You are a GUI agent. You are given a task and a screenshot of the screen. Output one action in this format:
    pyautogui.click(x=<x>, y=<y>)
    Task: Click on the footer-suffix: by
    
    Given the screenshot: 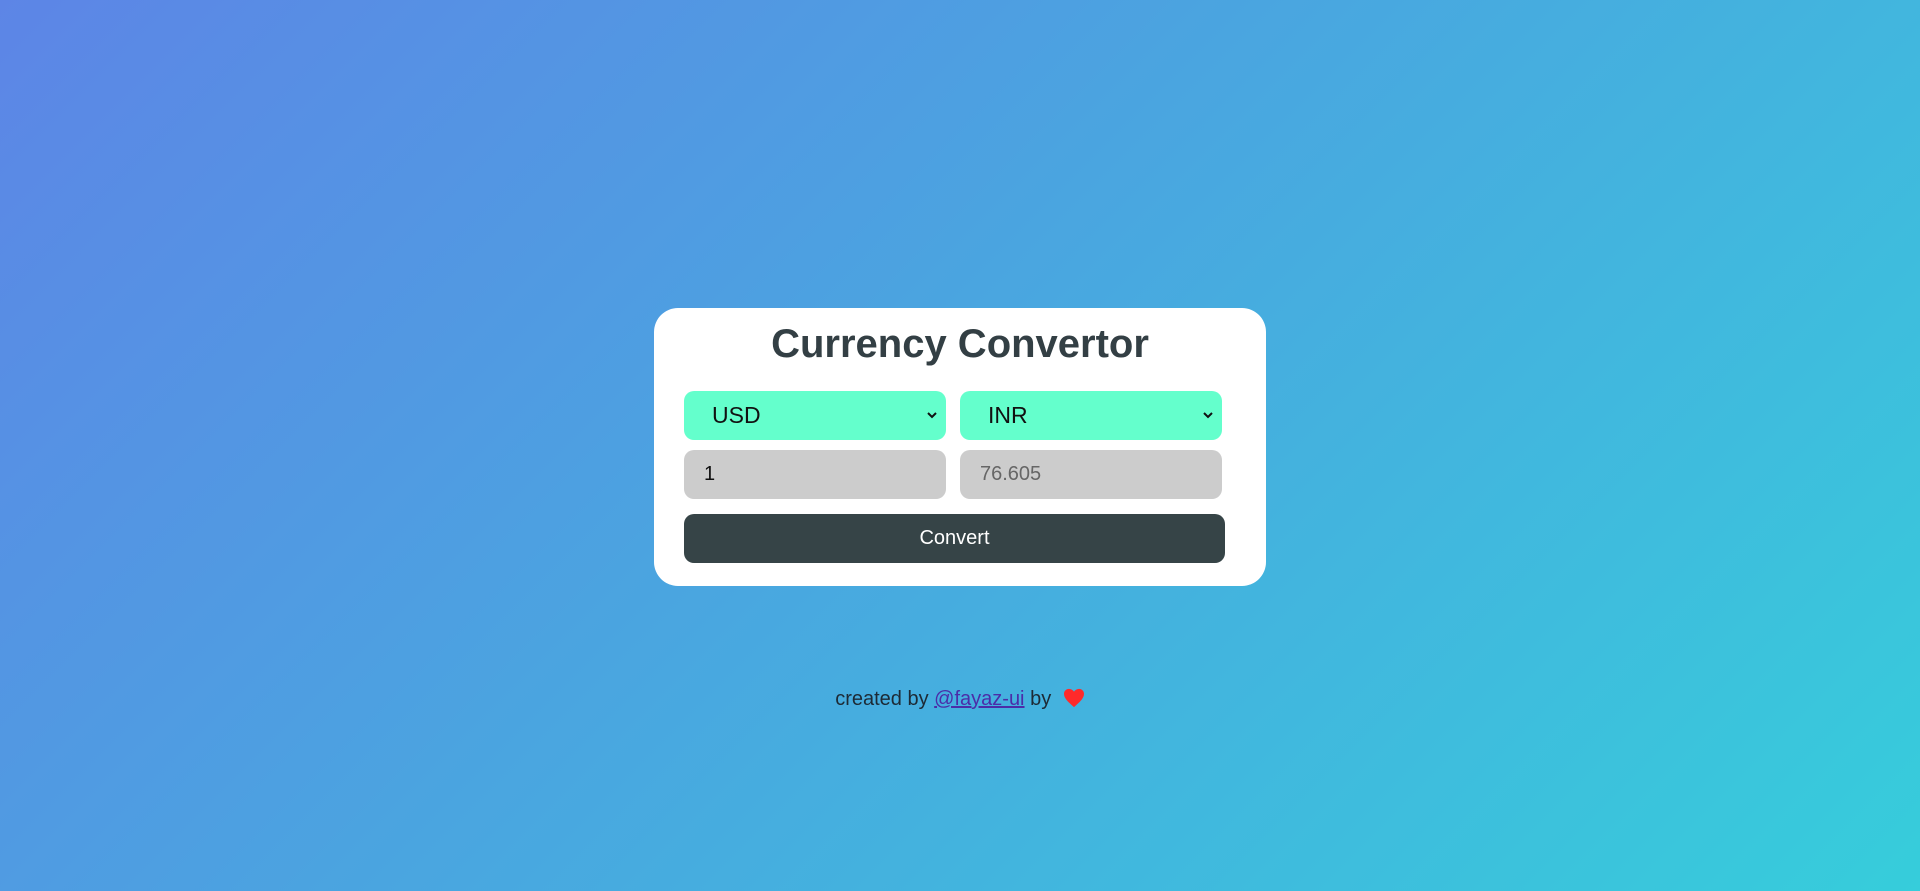 What is the action you would take?
    pyautogui.click(x=1041, y=699)
    